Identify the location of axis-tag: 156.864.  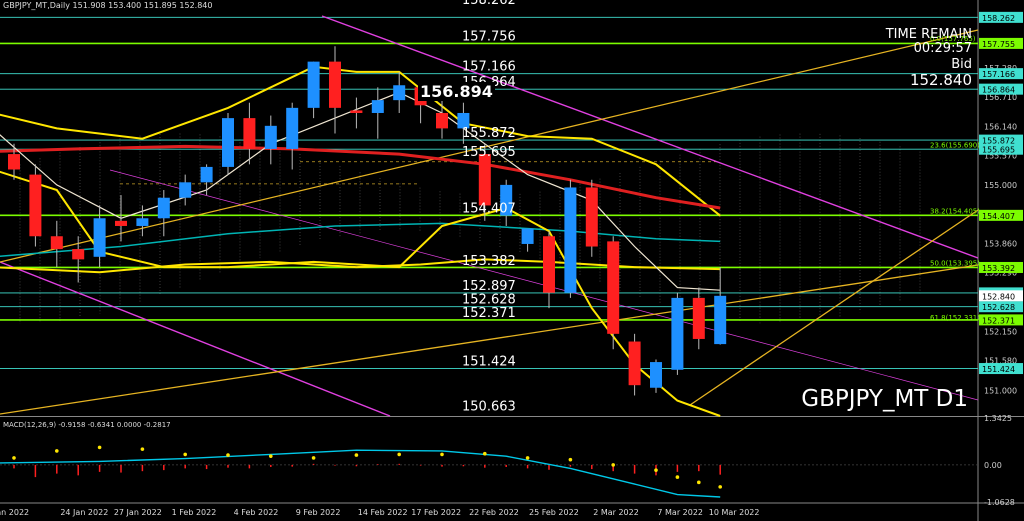
(1001, 89).